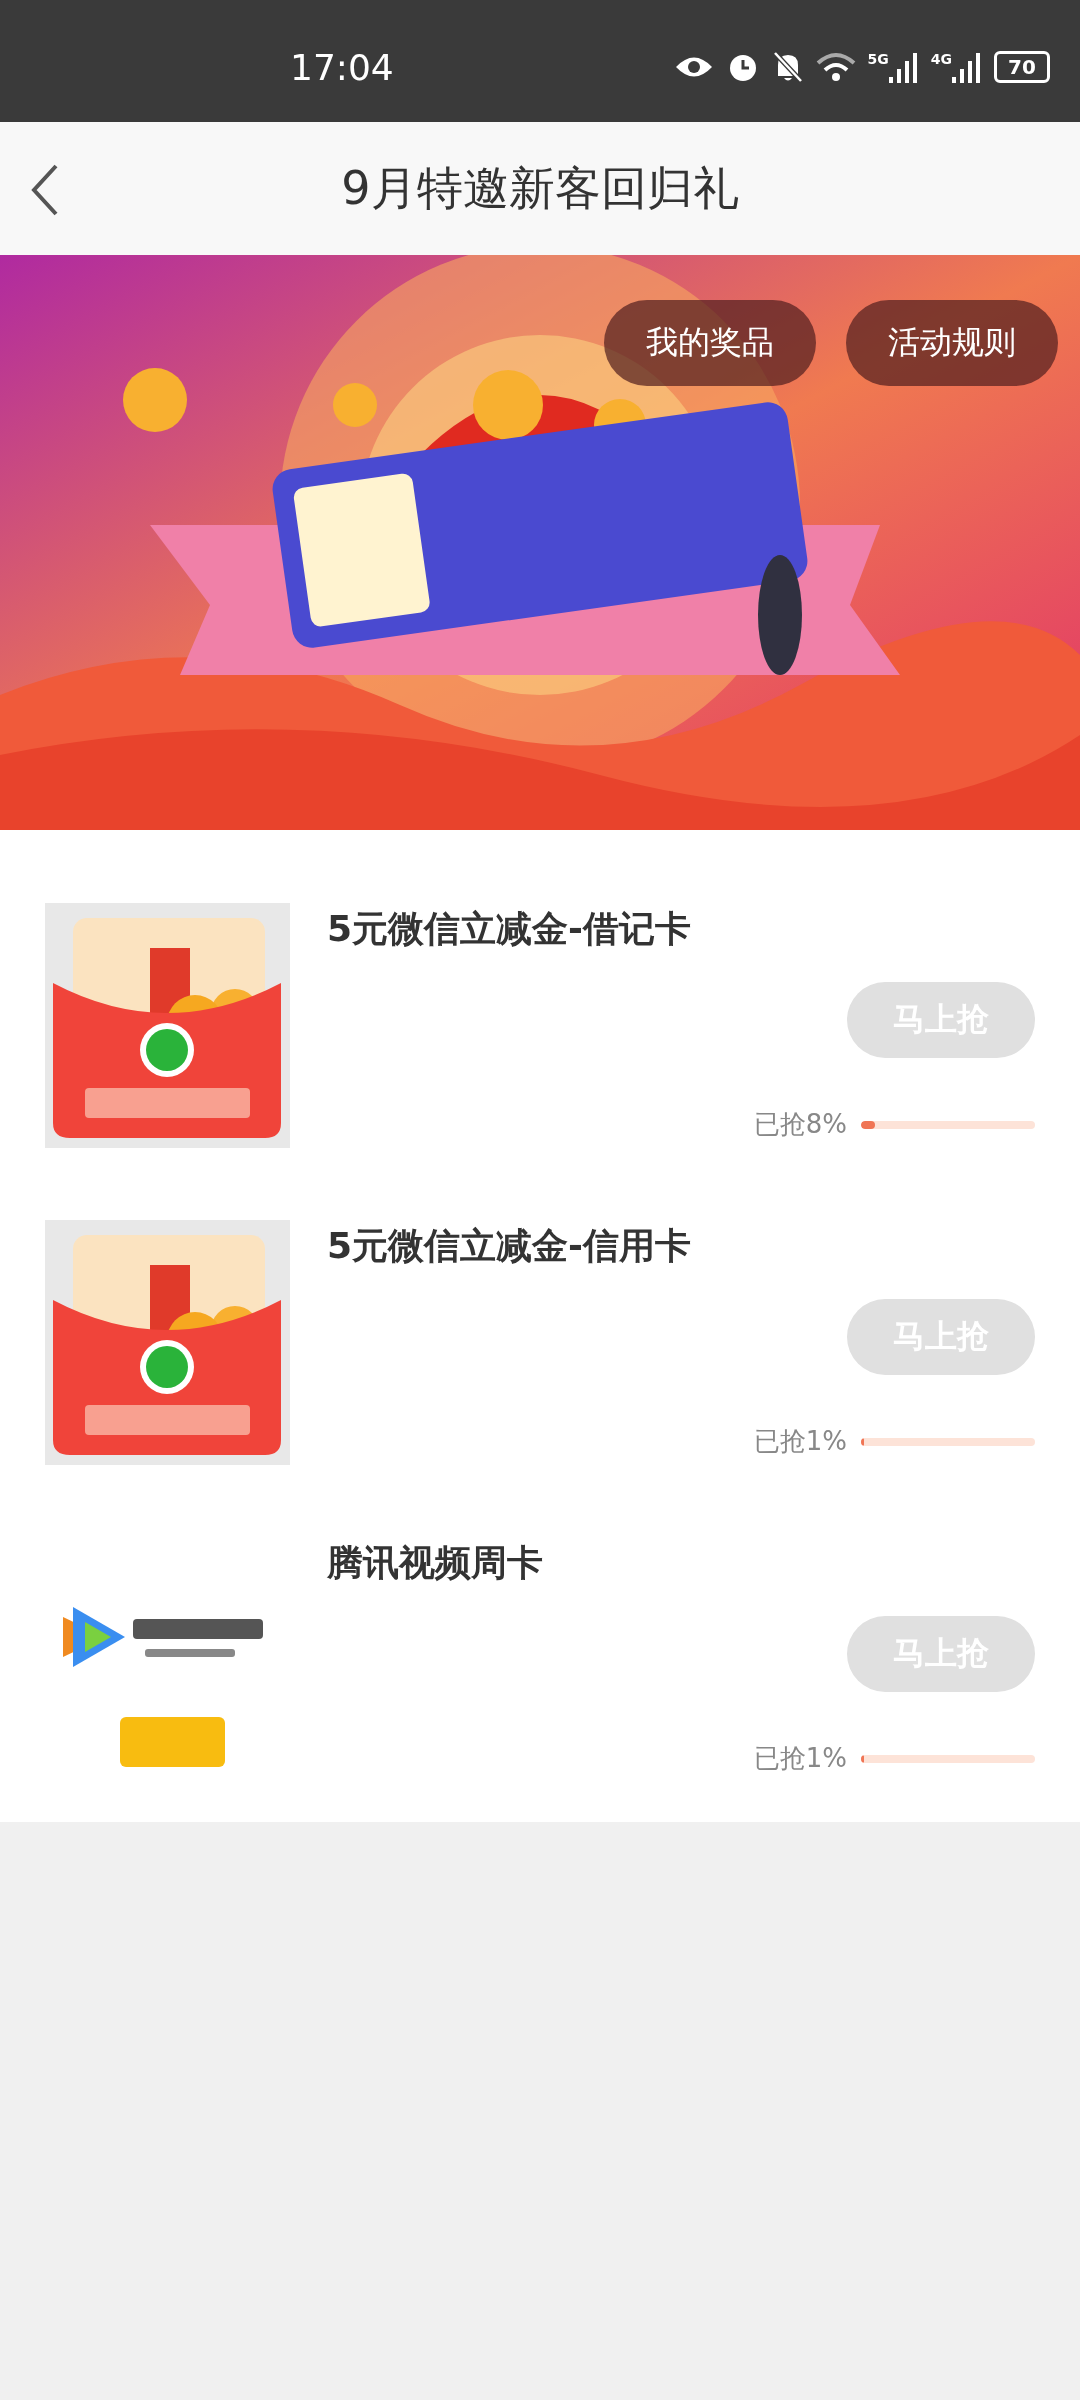 Image resolution: width=1080 pixels, height=2400 pixels. Describe the element at coordinates (435, 1563) in the screenshot. I see `item-title: 腾讯视频周卡` at that location.